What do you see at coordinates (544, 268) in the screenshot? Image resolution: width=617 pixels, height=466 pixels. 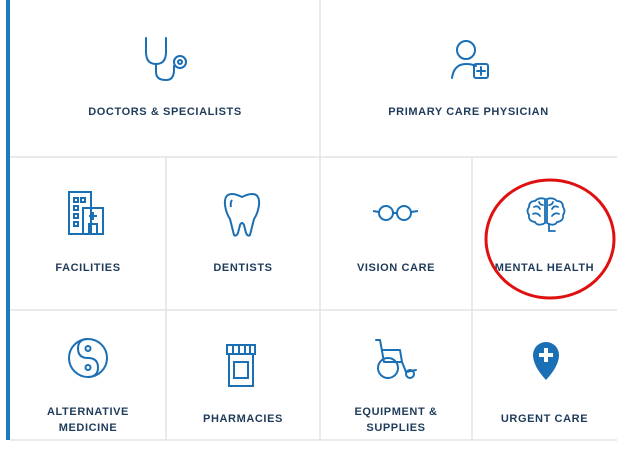 I see `tile-label: MENTAL HEALTH` at bounding box center [544, 268].